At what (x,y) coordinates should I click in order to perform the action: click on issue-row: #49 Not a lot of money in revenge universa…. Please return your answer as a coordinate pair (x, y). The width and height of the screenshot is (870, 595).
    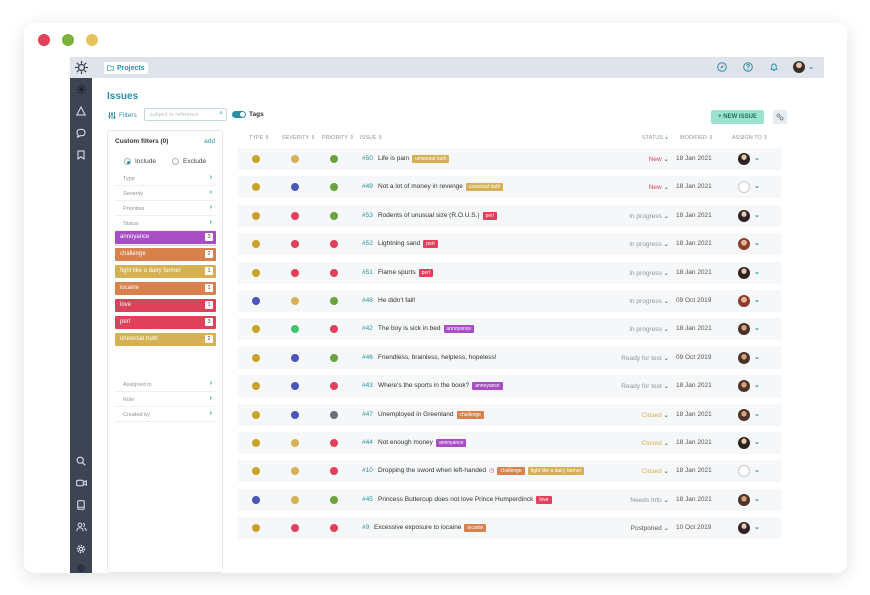
    Looking at the image, I should click on (509, 187).